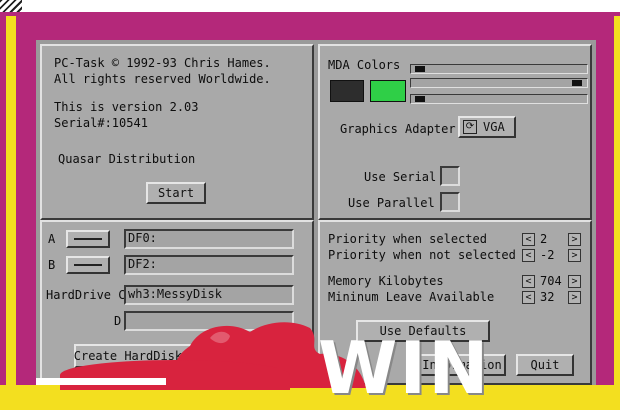  What do you see at coordinates (162, 79) in the screenshot?
I see `rights-line: All rights reserved Worldwide.` at bounding box center [162, 79].